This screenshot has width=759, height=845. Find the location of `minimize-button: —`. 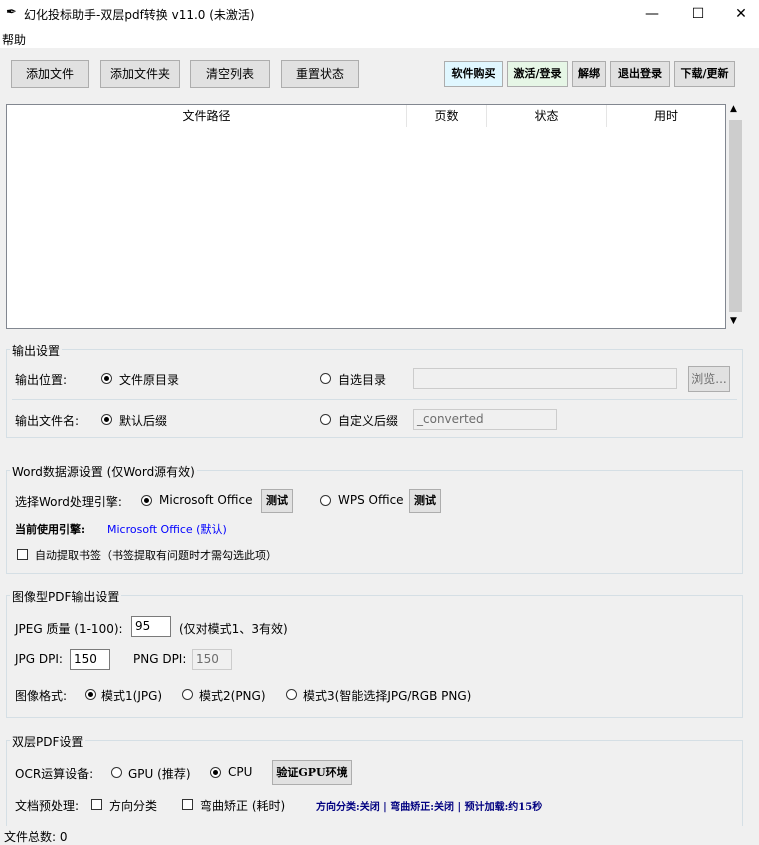

minimize-button: — is located at coordinates (652, 14).